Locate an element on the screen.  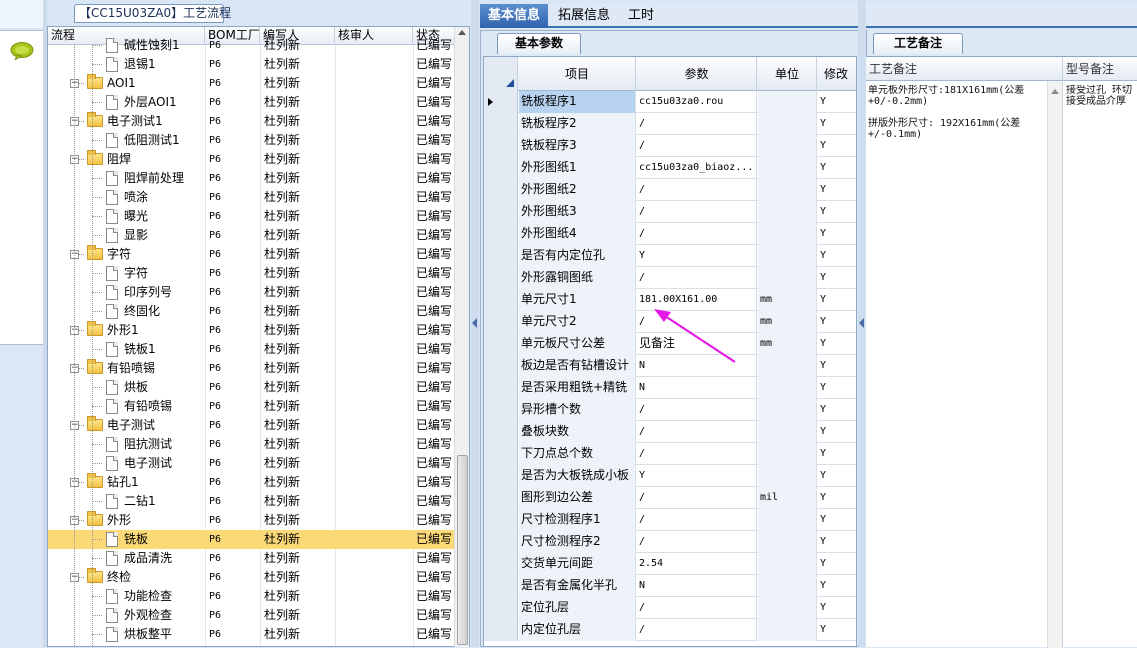
param-name-cell: 单元尺寸1 is located at coordinates (577, 300).